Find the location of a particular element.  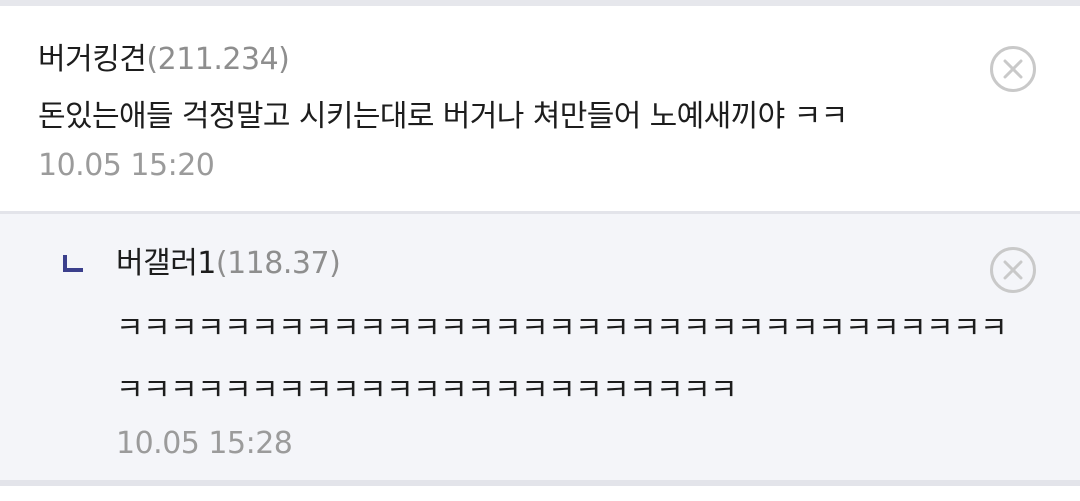

reply-ip: (118.37) is located at coordinates (278, 263).